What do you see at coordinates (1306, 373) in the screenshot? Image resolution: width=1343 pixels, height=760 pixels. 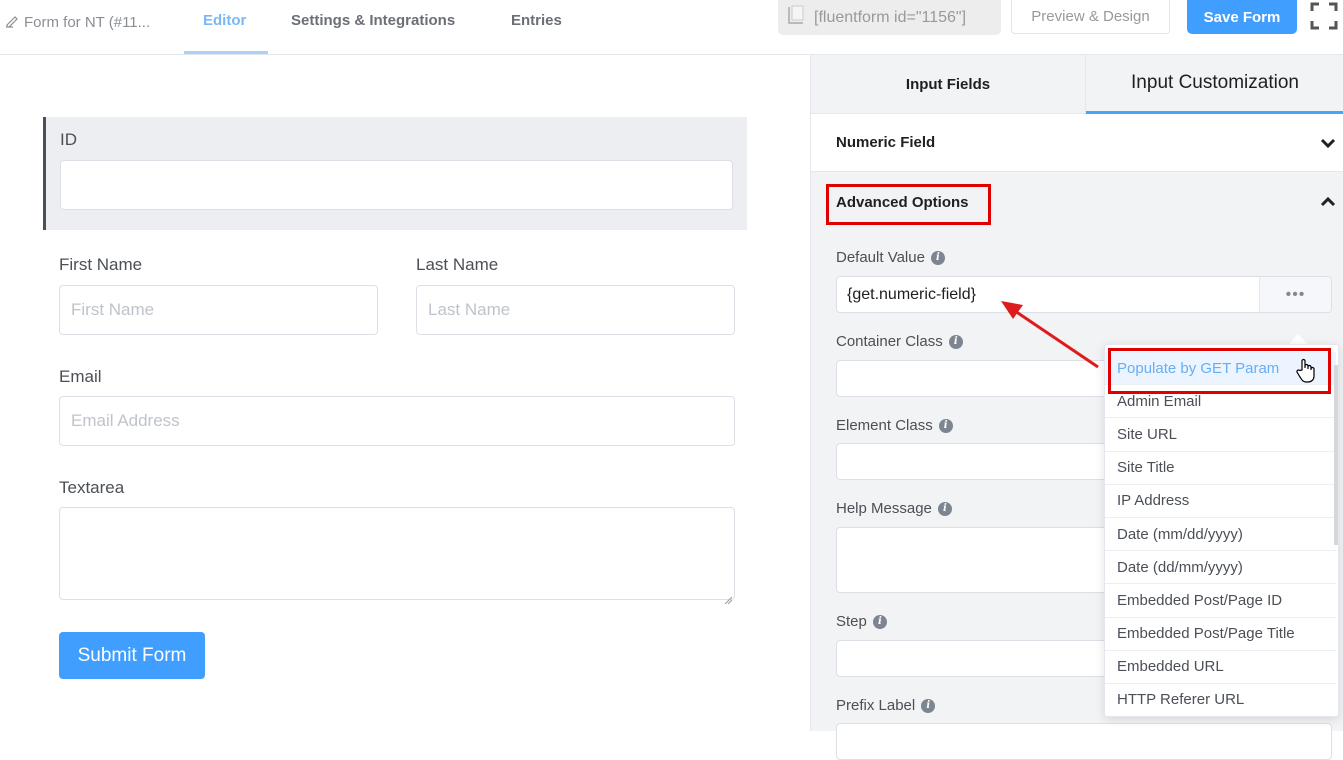 I see `hand-cursor-icon` at bounding box center [1306, 373].